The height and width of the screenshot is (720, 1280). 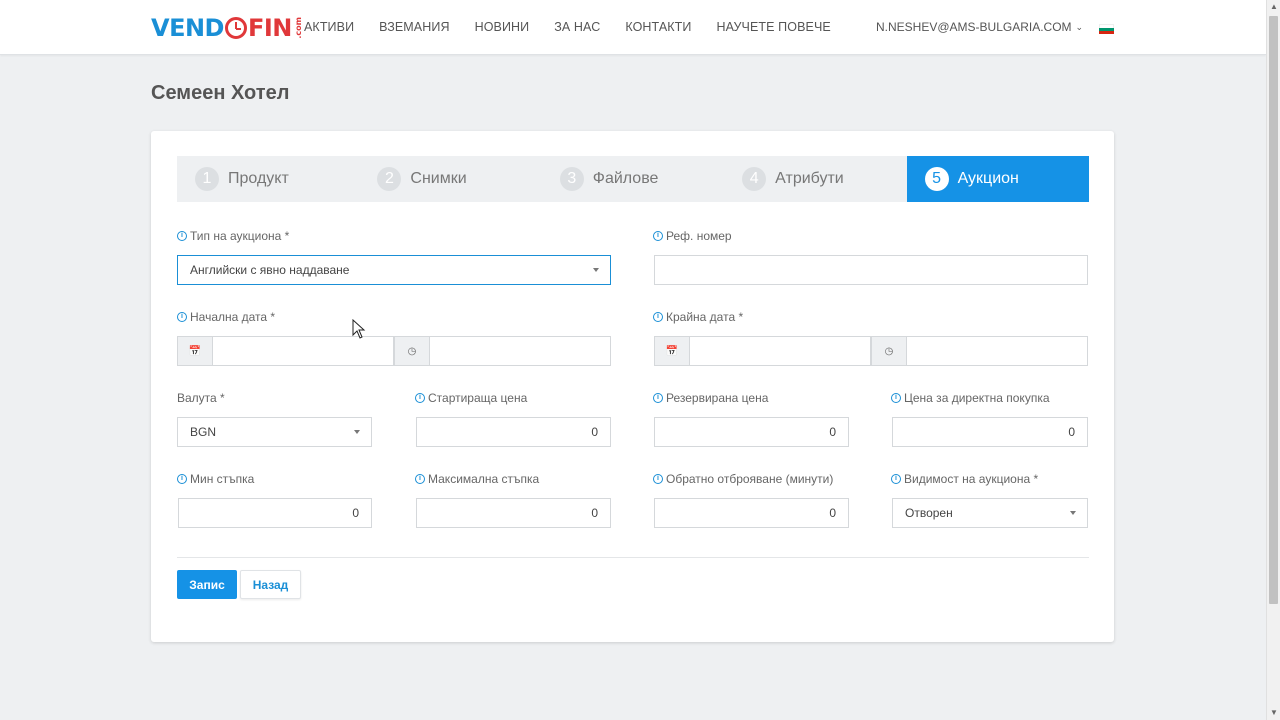 I want to click on auction-type-select: Английски с явно наддаване, so click(x=394, y=270).